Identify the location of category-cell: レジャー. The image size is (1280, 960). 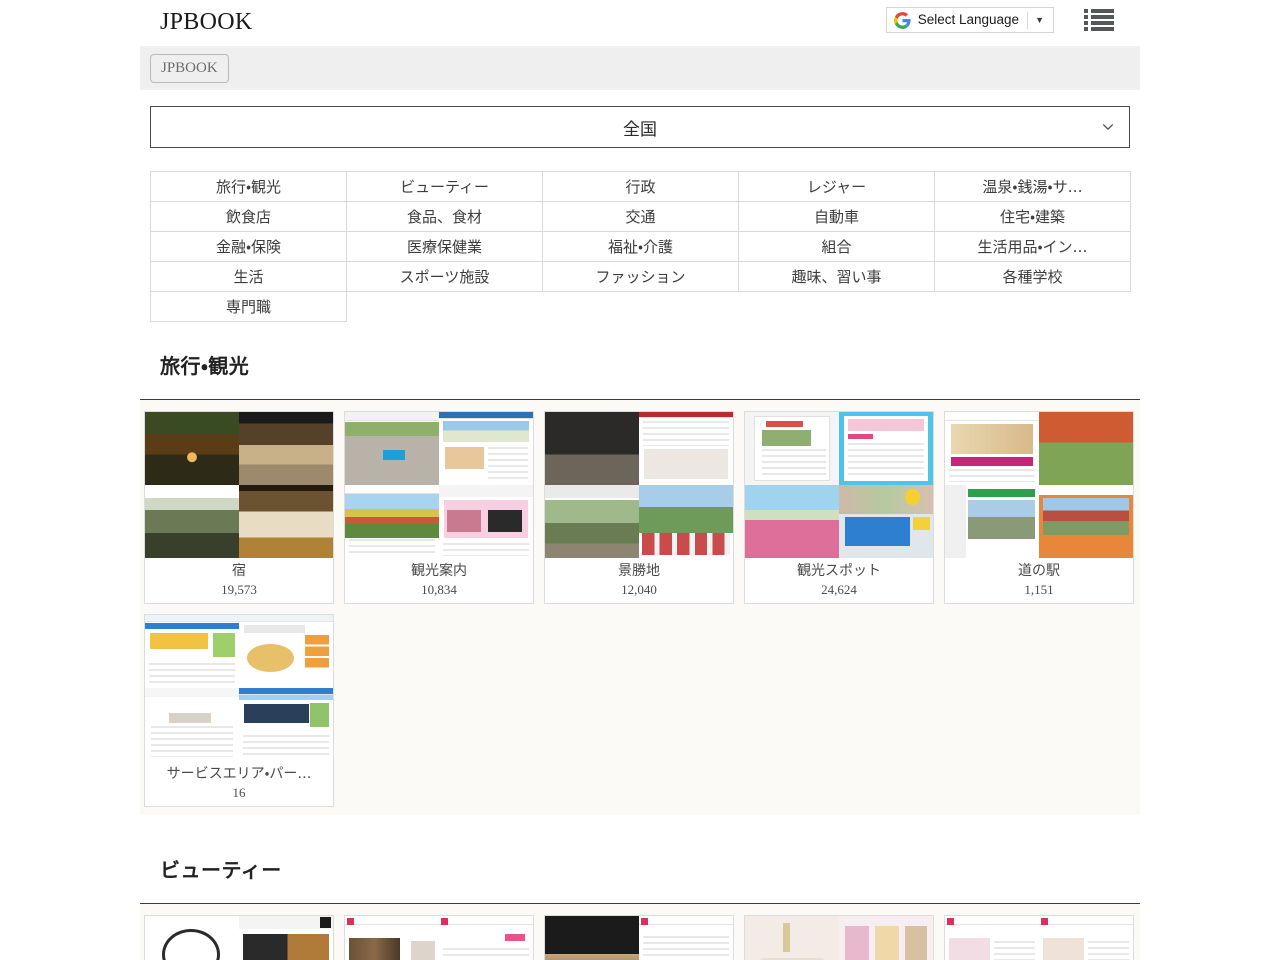
(836, 186).